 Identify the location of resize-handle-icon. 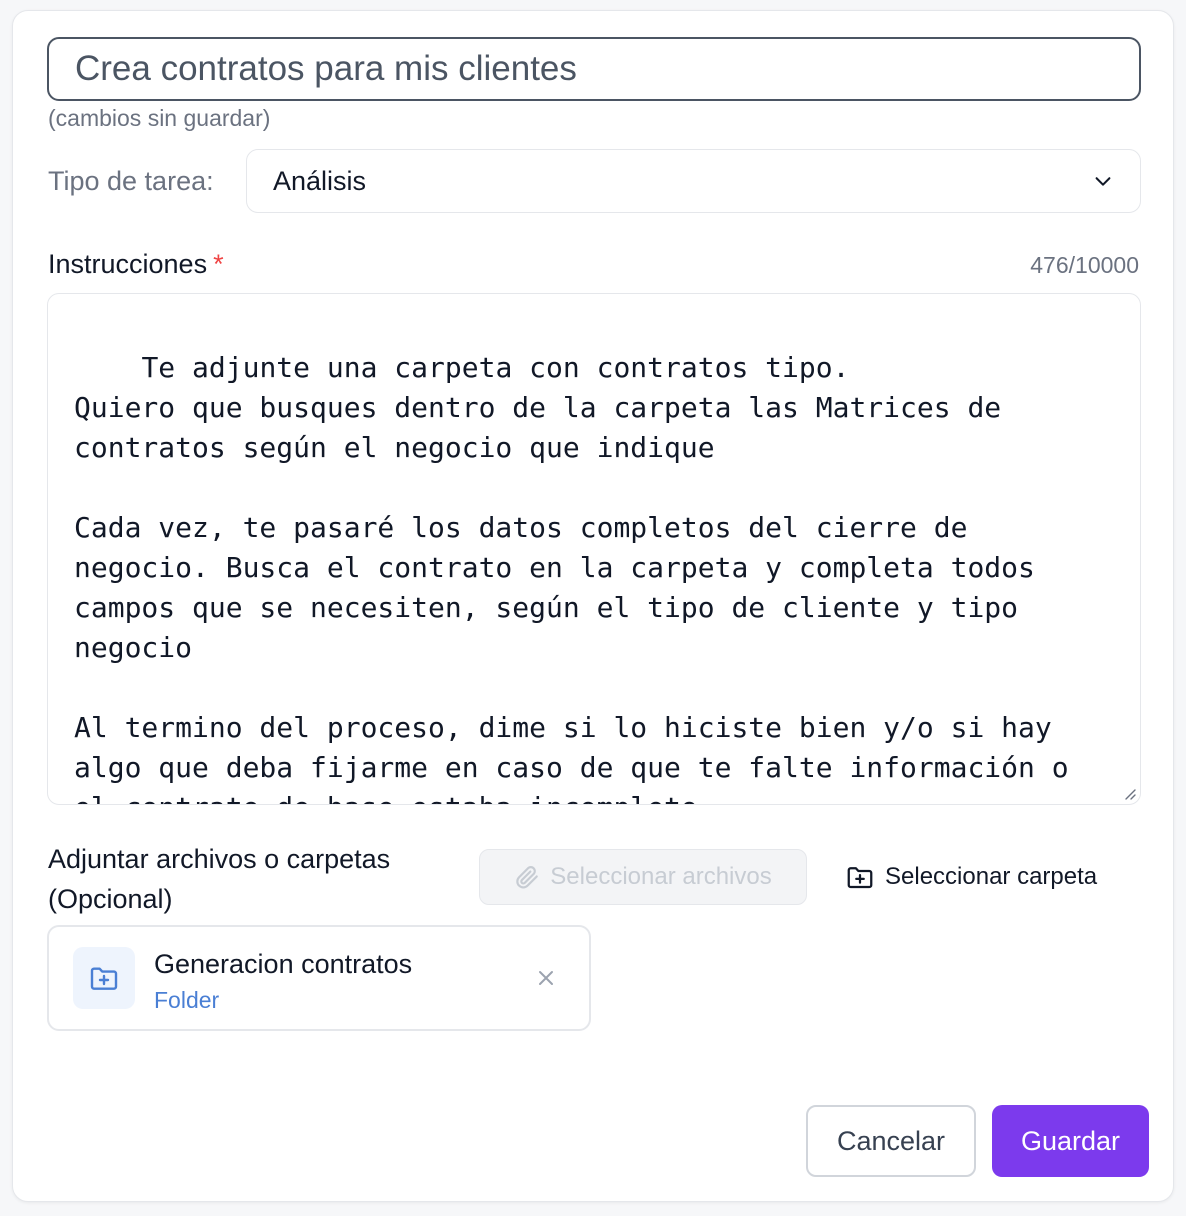
(1129, 793).